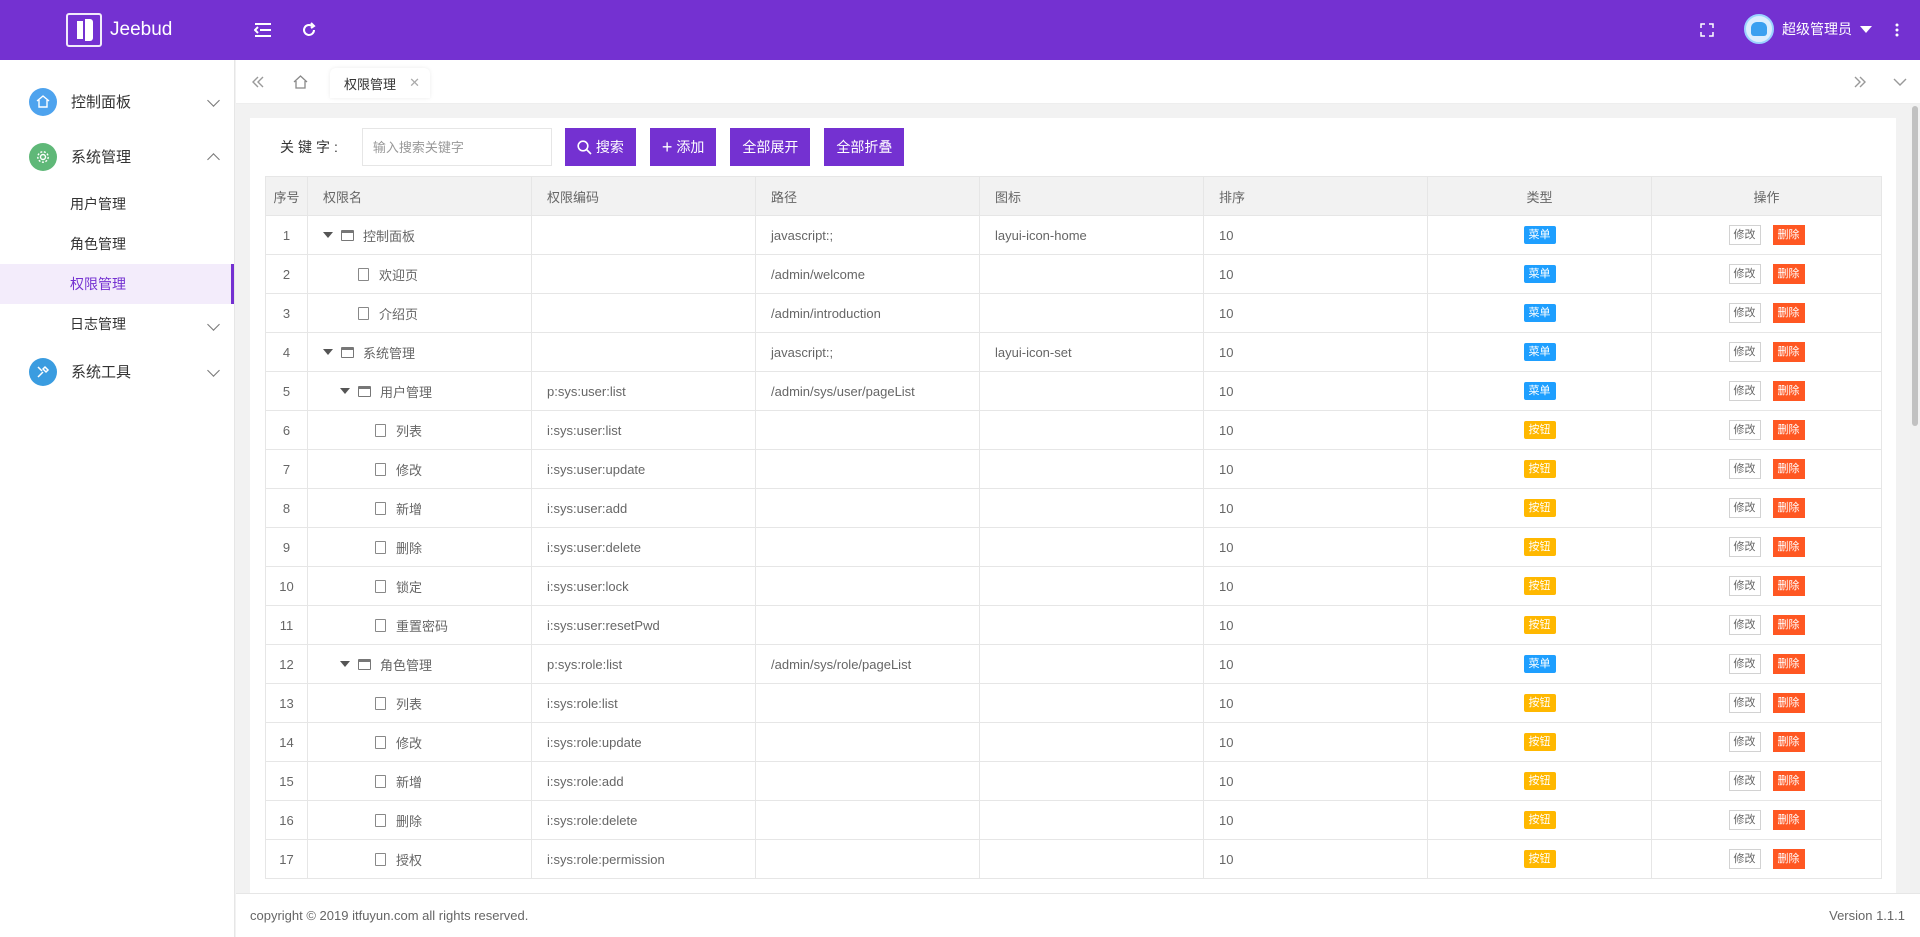  I want to click on tab-permissions: 权限管理 ✕, so click(380, 83).